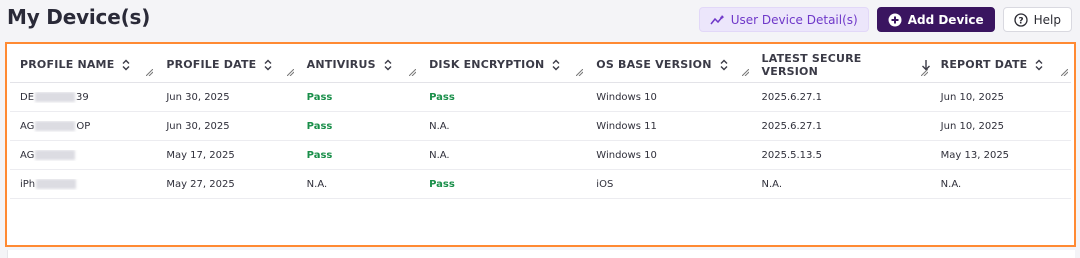 This screenshot has width=1080, height=258. I want to click on os-base-version-cell: iOS, so click(605, 184).